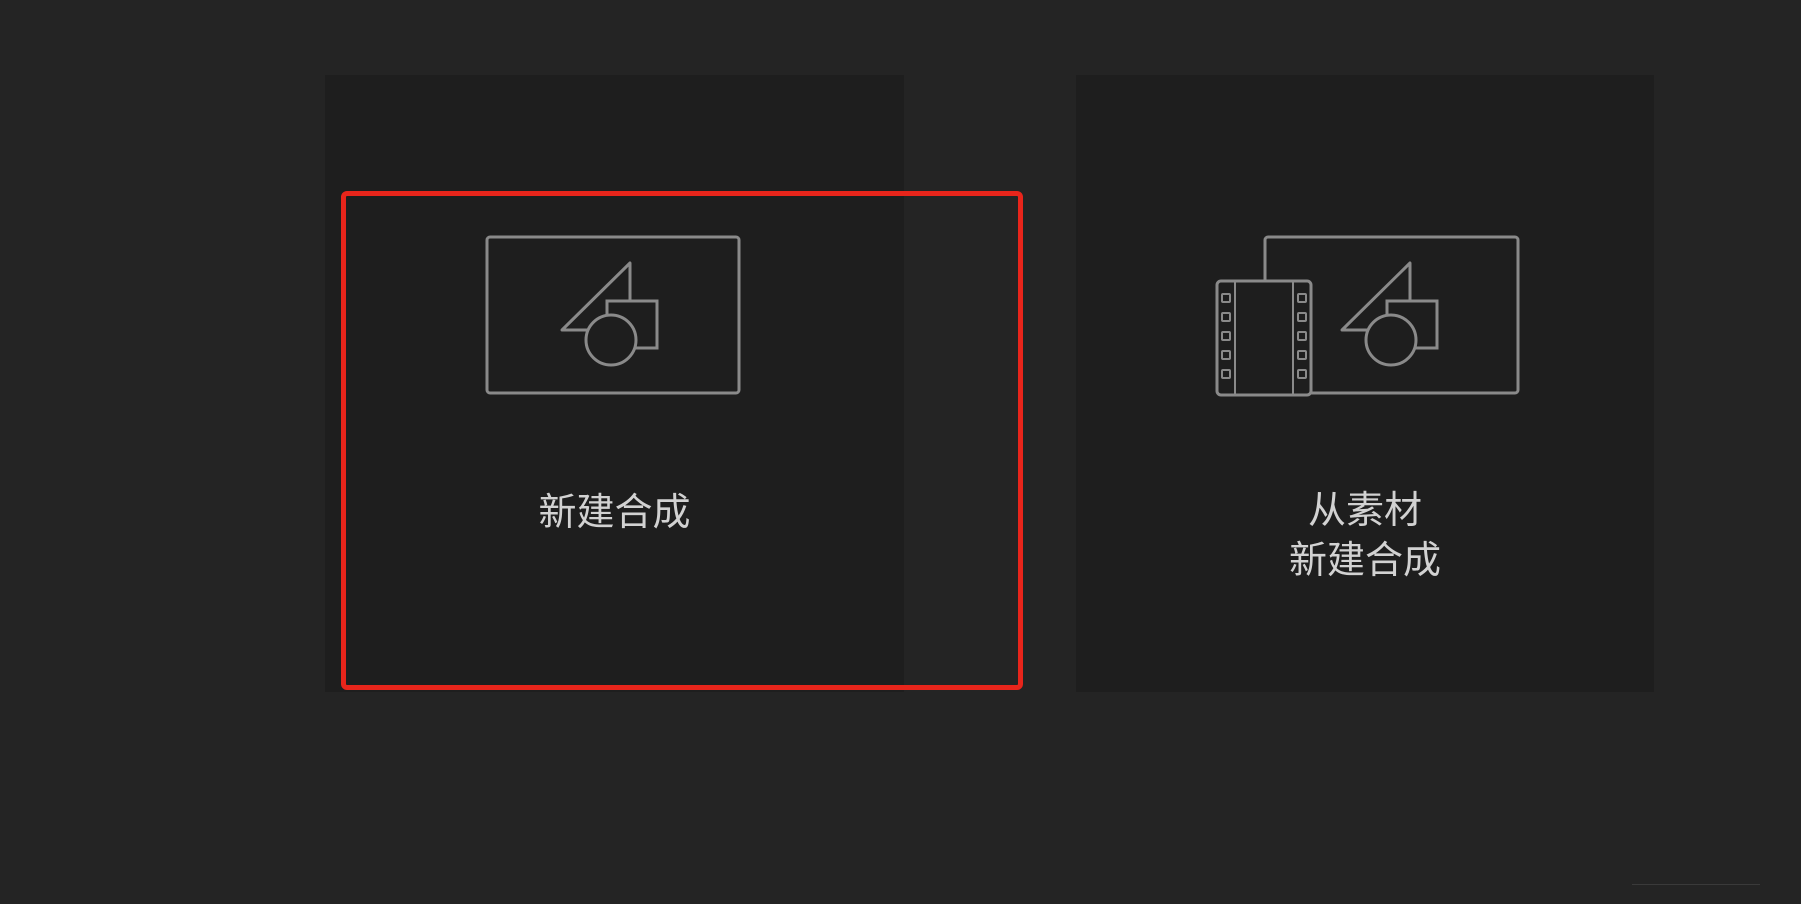 The width and height of the screenshot is (1801, 904). What do you see at coordinates (614, 512) in the screenshot?
I see `new-composition-label: 新建合成` at bounding box center [614, 512].